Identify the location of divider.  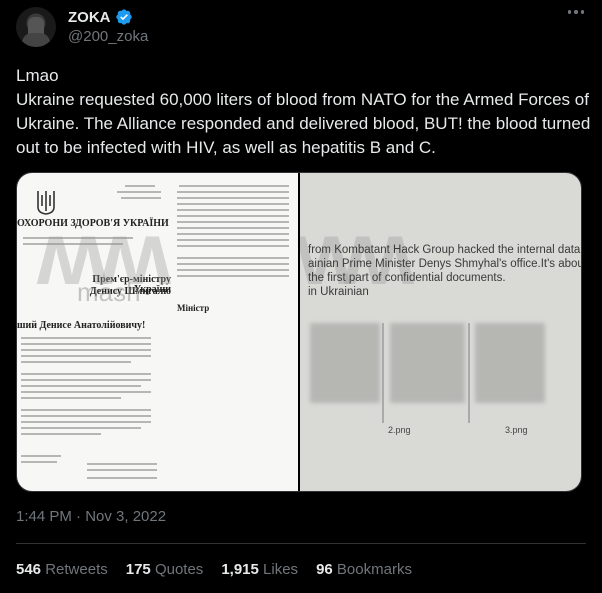
(301, 543).